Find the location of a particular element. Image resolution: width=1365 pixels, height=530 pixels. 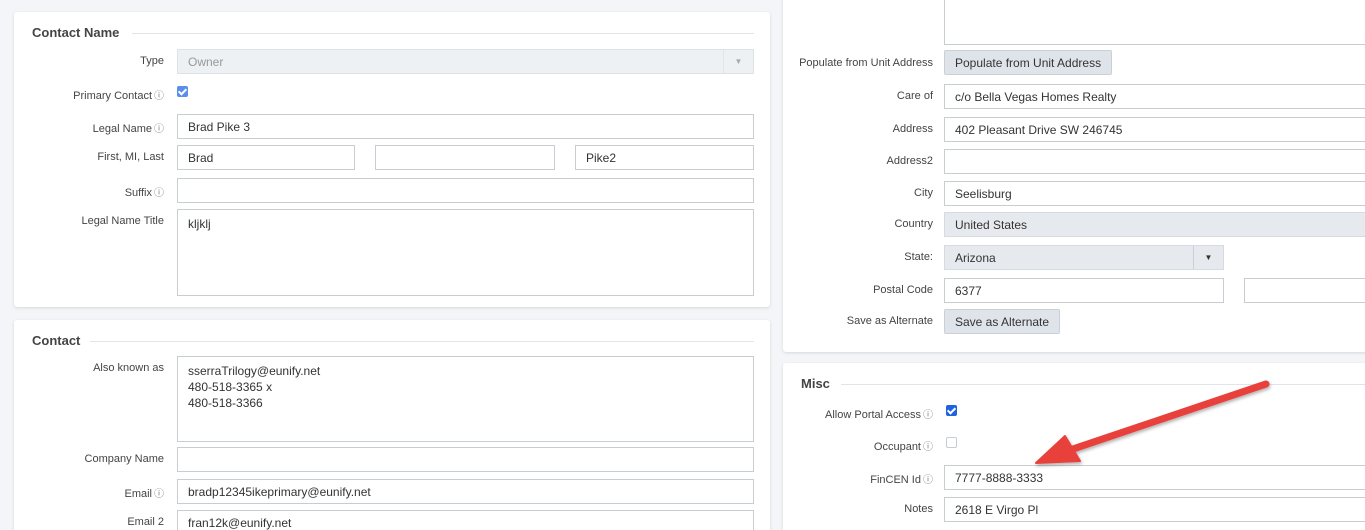

primary-contact-checkbox is located at coordinates (182, 91).